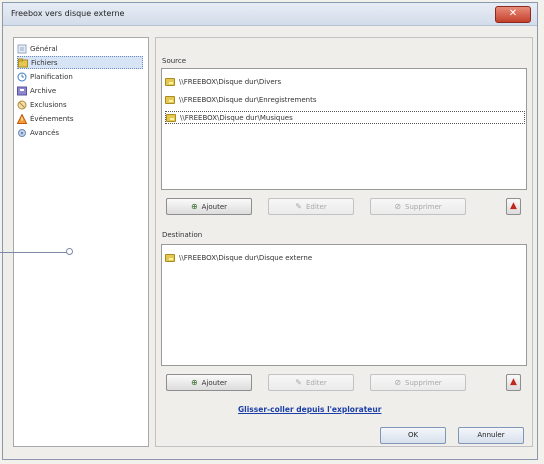 This screenshot has width=544, height=464. I want to click on list-item: \\FREEBOX\Disque dur\Disque externe, so click(238, 257).